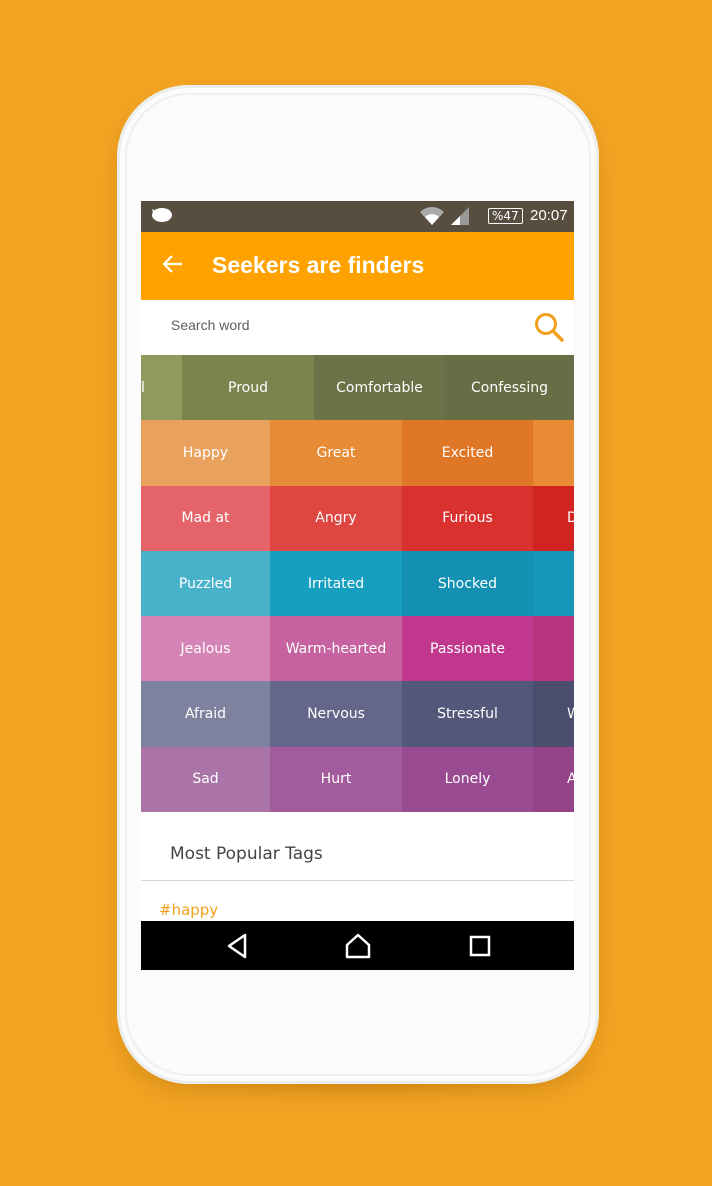 The width and height of the screenshot is (712, 1186). I want to click on emotion-row: Afraid Nervous Stressful W, so click(357, 714).